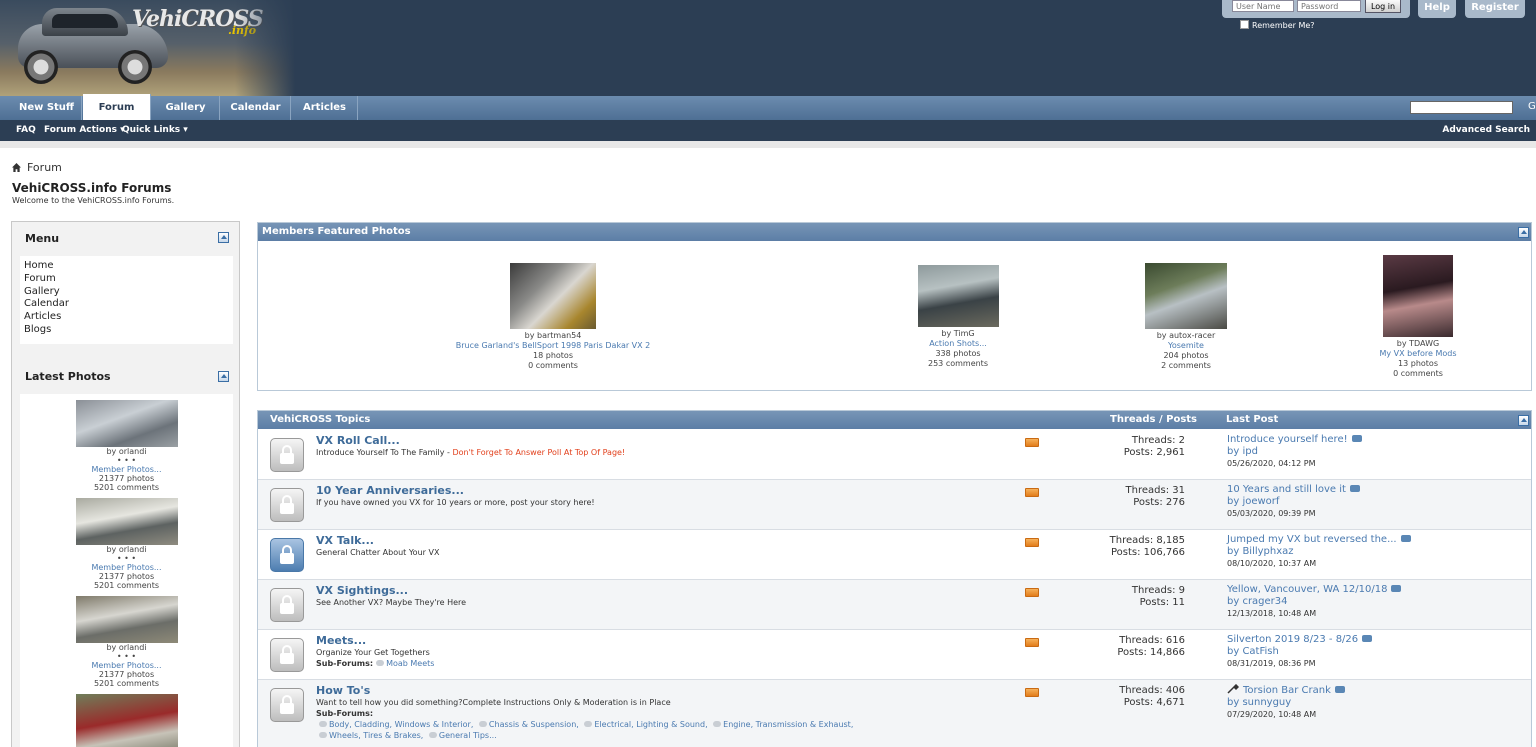 This screenshot has width=1536, height=747. I want to click on menu-item-blogs: Blogs, so click(126, 330).